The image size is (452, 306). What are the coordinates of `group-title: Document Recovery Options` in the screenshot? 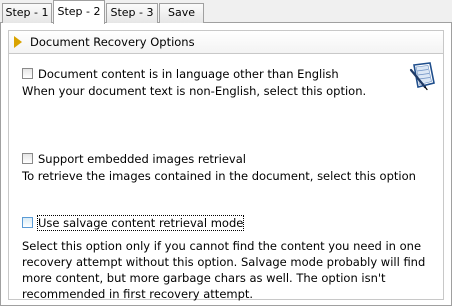 It's located at (112, 42).